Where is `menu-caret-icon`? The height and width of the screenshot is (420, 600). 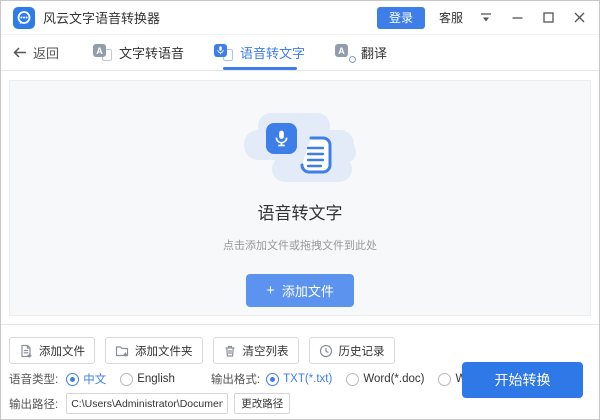 menu-caret-icon is located at coordinates (486, 18).